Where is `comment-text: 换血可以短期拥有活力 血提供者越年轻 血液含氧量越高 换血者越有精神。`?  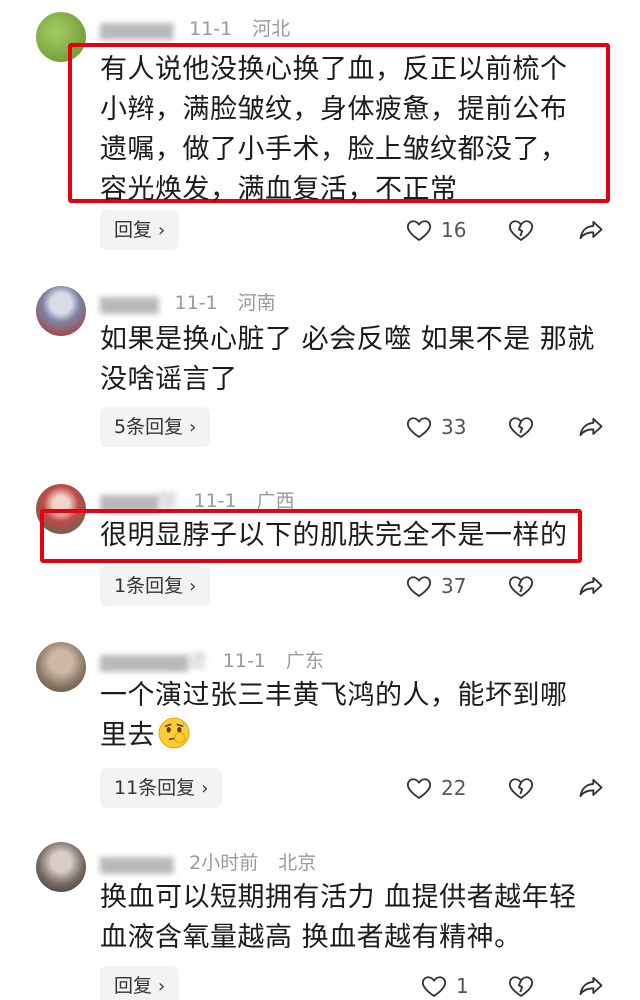
comment-text: 换血可以短期拥有活力 血提供者越年轻 血液含氧量越高 换血者越有精神。 is located at coordinates (355, 918).